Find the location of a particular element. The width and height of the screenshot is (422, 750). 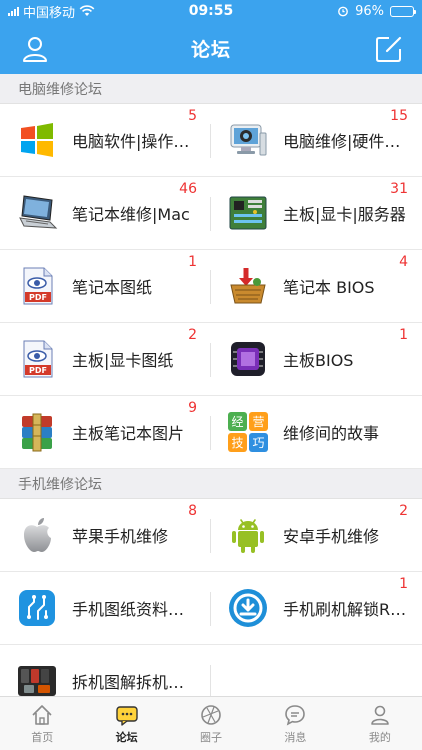

forum-repair-stories: 经 营 技 巧 维修间的故事 is located at coordinates (316, 432).